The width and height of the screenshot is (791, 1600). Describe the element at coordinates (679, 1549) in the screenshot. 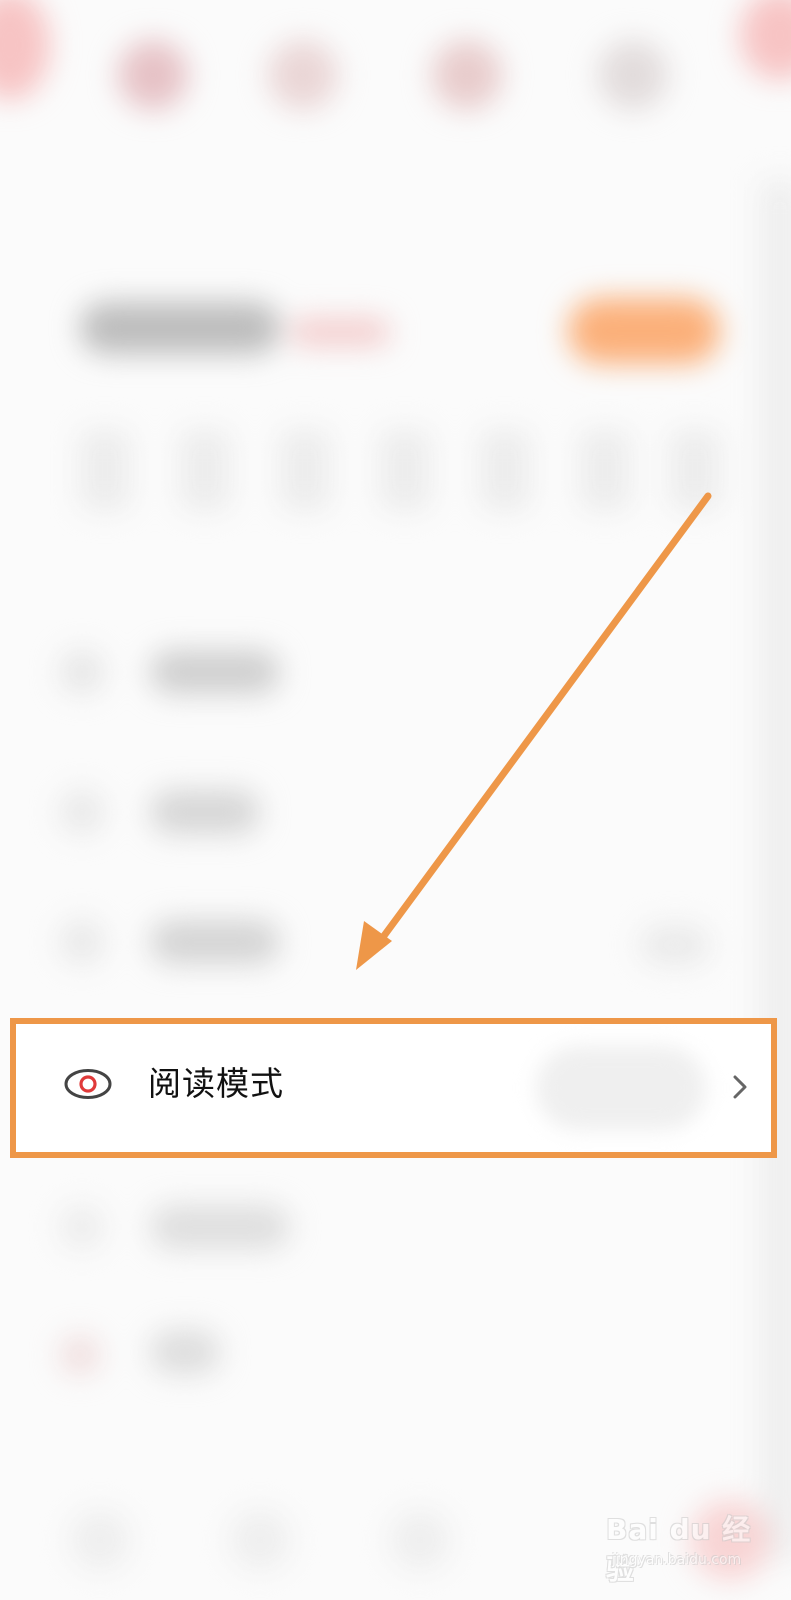

I see `watermark-main-text: Bai du 经验` at that location.